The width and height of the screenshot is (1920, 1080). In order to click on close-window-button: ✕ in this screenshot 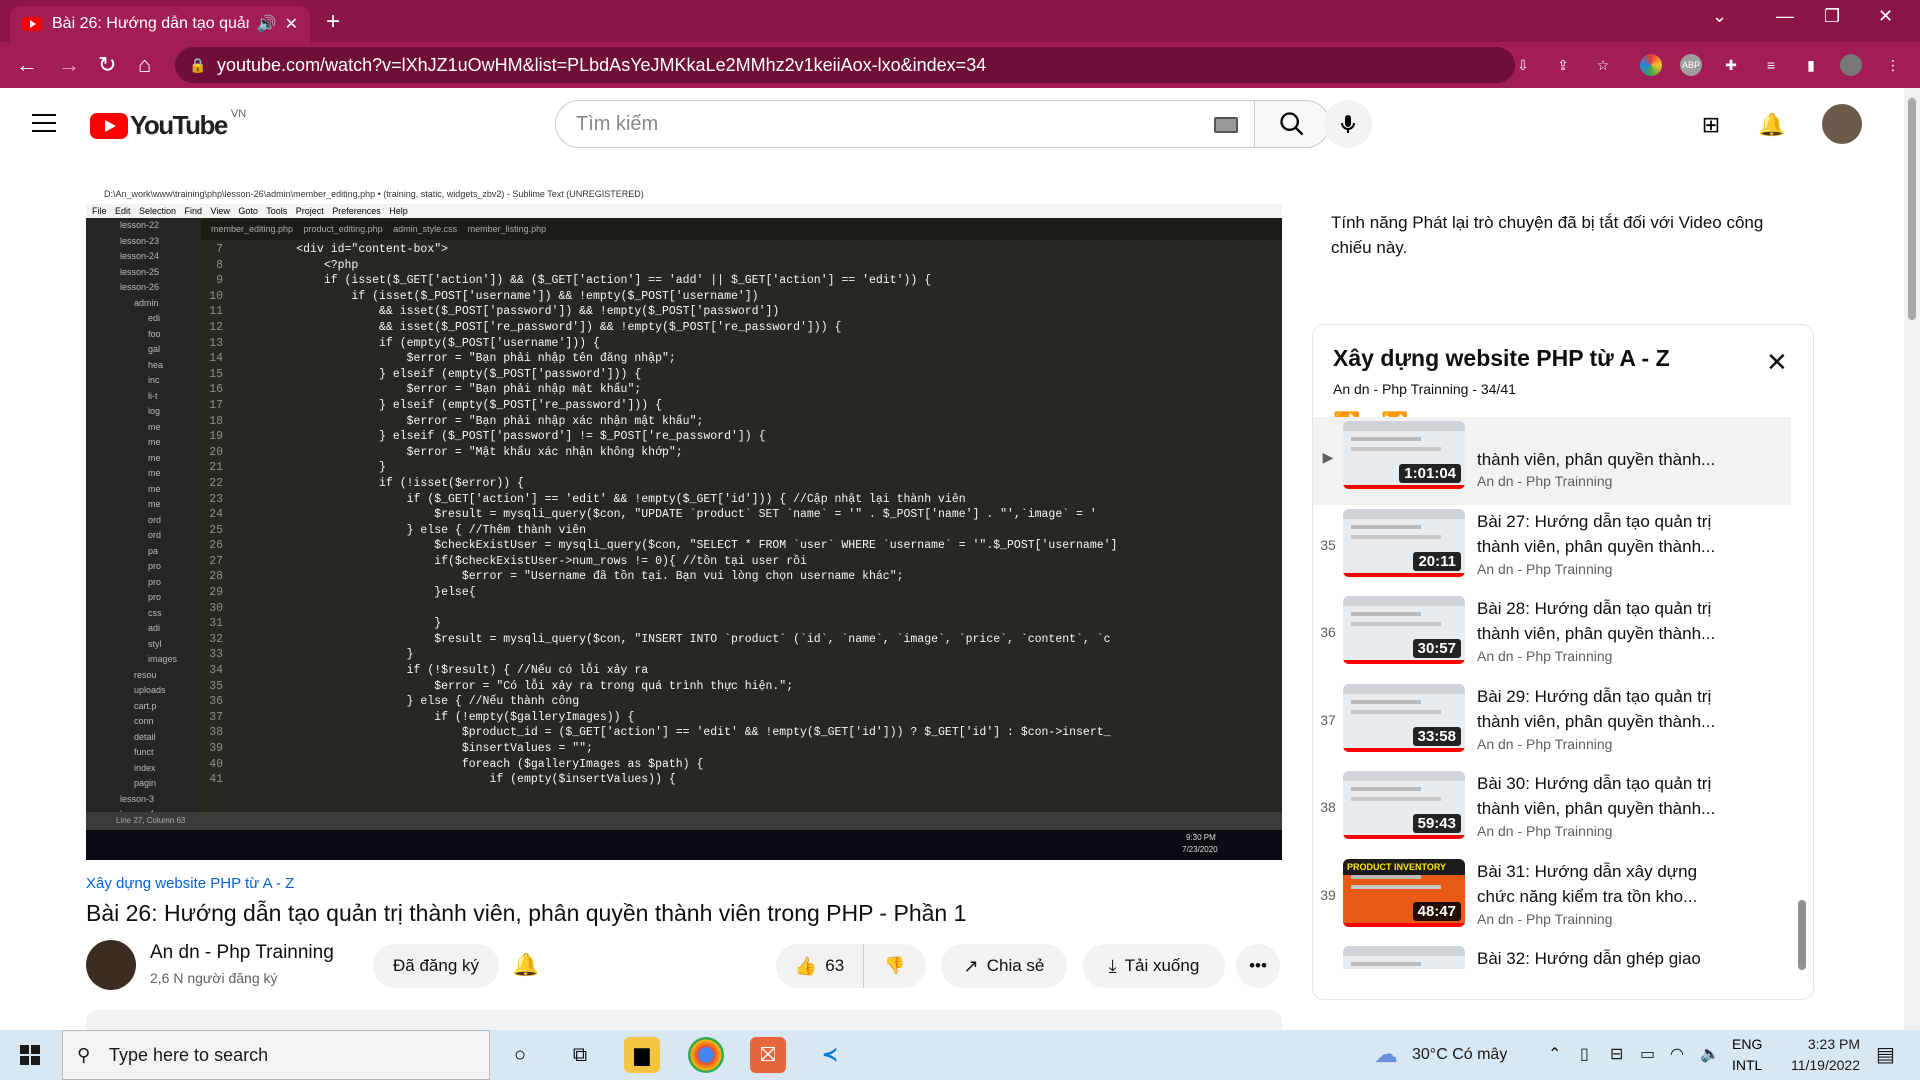, I will do `click(1885, 16)`.